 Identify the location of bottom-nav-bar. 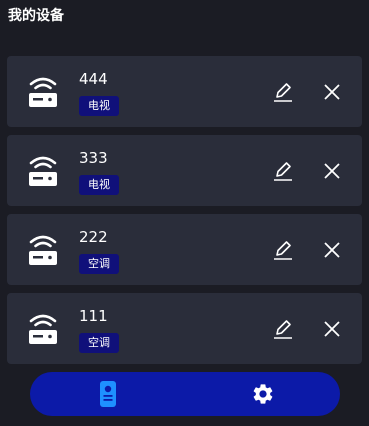
(185, 394).